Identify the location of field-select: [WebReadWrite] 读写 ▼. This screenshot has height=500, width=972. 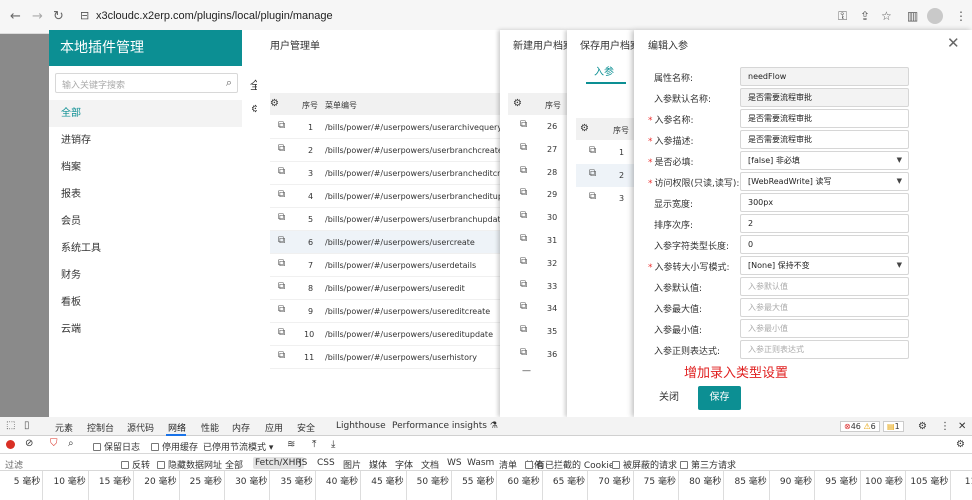
(824, 181).